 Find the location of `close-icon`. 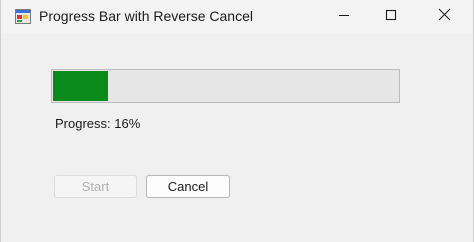

close-icon is located at coordinates (444, 17).